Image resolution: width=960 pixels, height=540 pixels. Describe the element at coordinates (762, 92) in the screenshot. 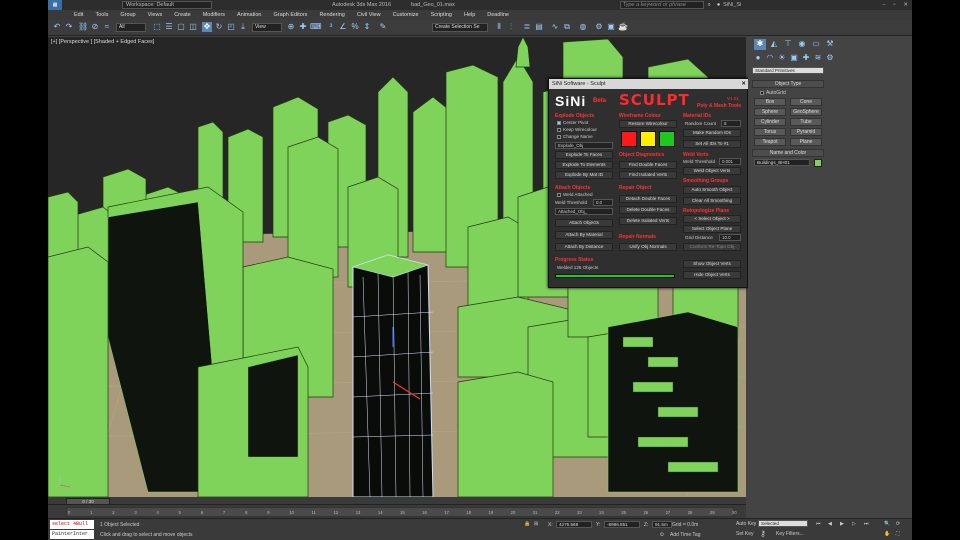

I see `autogrid-checkbox` at that location.